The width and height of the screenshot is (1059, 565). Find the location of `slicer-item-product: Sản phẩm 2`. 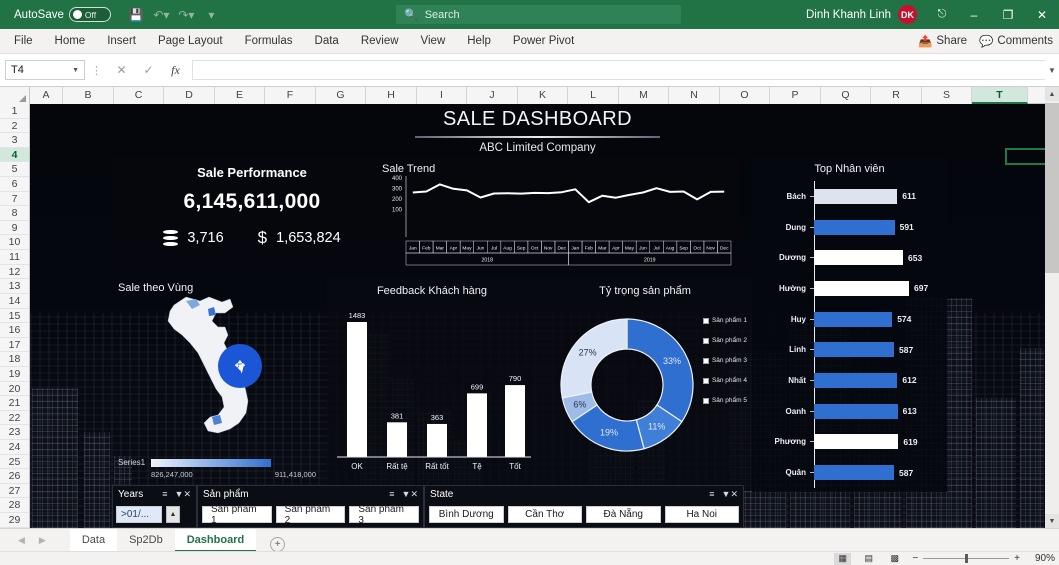

slicer-item-product: Sản phẩm 2 is located at coordinates (310, 515).